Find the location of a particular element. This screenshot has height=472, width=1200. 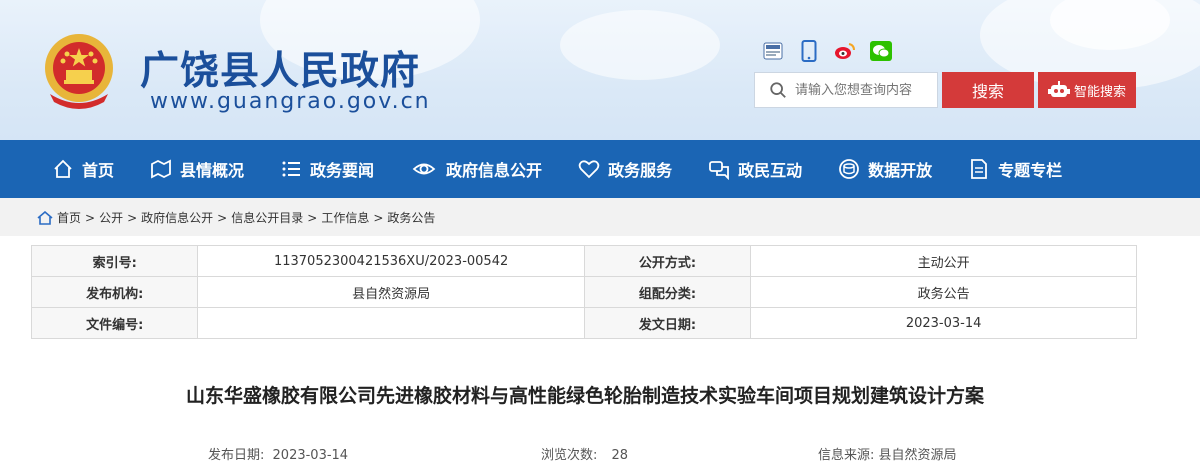

info-source: 信息来源: 县自然资源局 is located at coordinates (887, 453).